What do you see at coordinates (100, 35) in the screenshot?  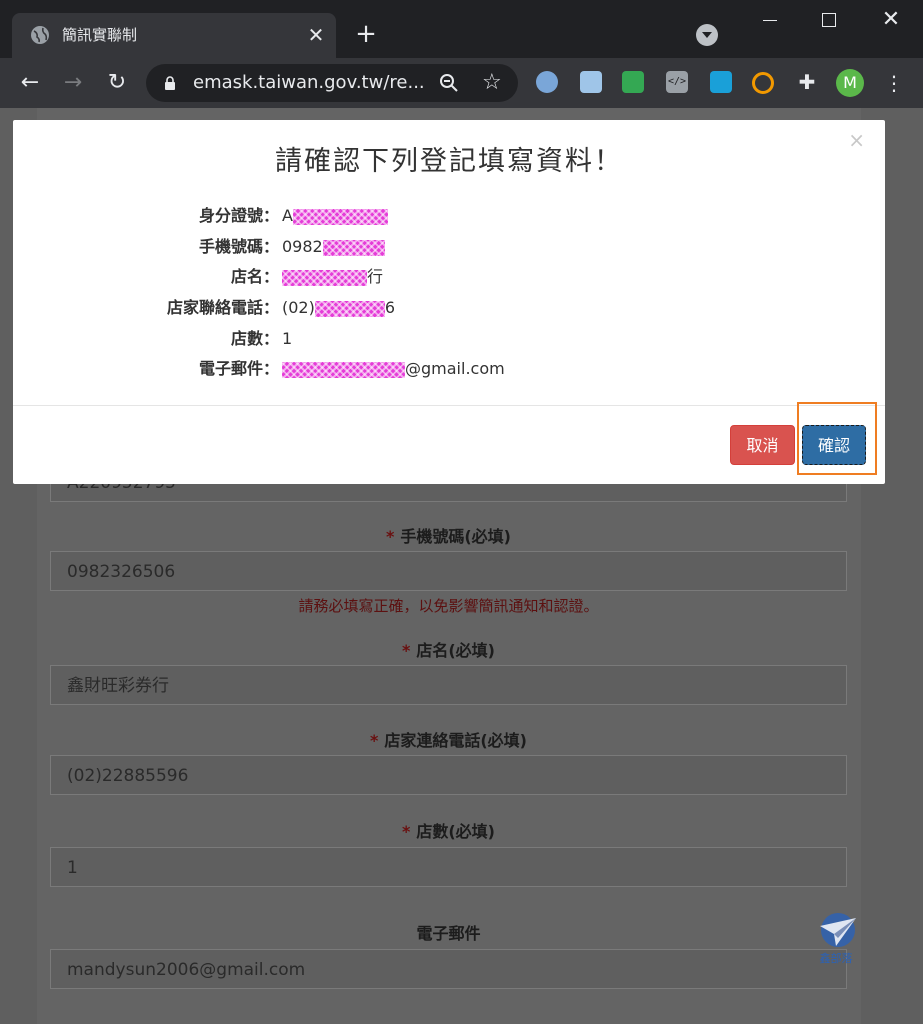 I see `tab-title: 簡訊實聯制` at bounding box center [100, 35].